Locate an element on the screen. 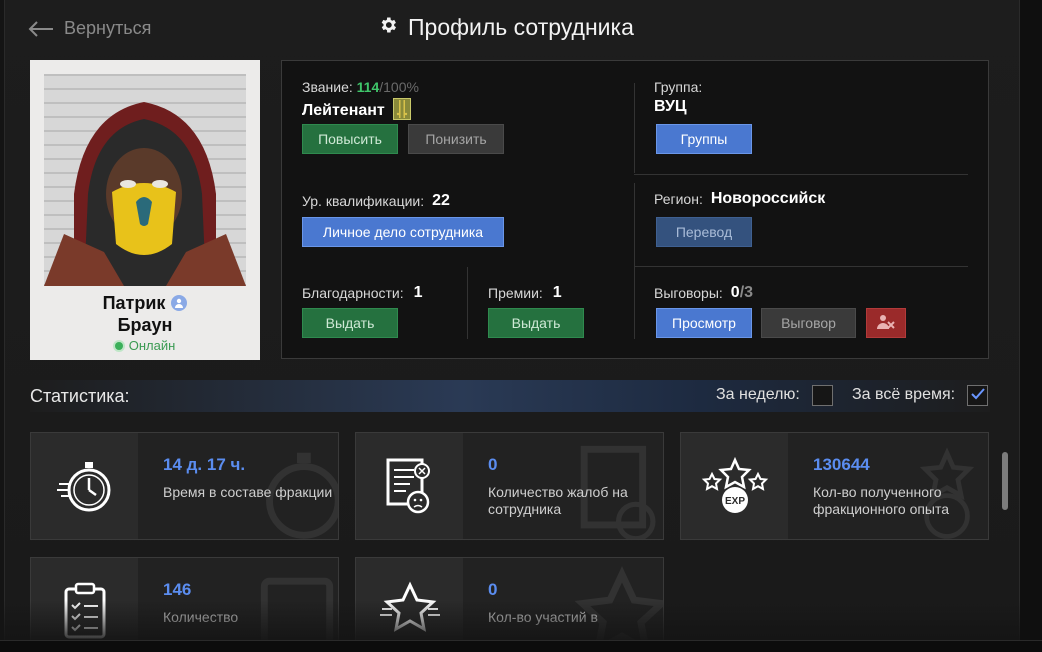 This screenshot has height=652, width=1042. back-button: Вернуться is located at coordinates (89, 28).